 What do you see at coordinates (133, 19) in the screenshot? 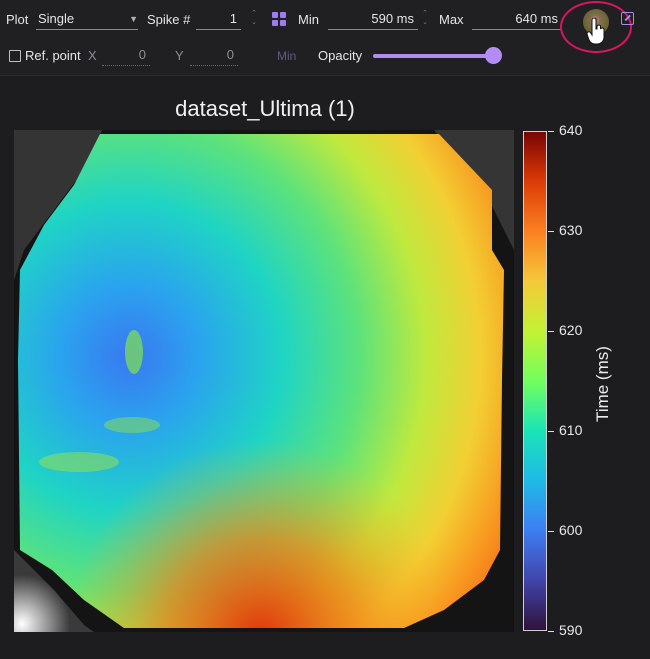
I see `chevron-down-icon: ▼` at bounding box center [133, 19].